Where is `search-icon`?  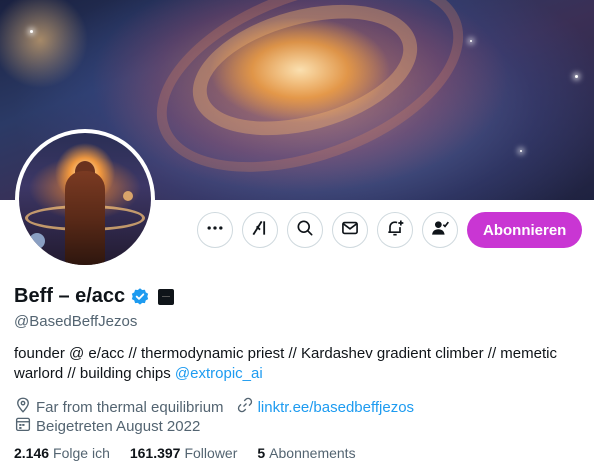
search-icon is located at coordinates (305, 230).